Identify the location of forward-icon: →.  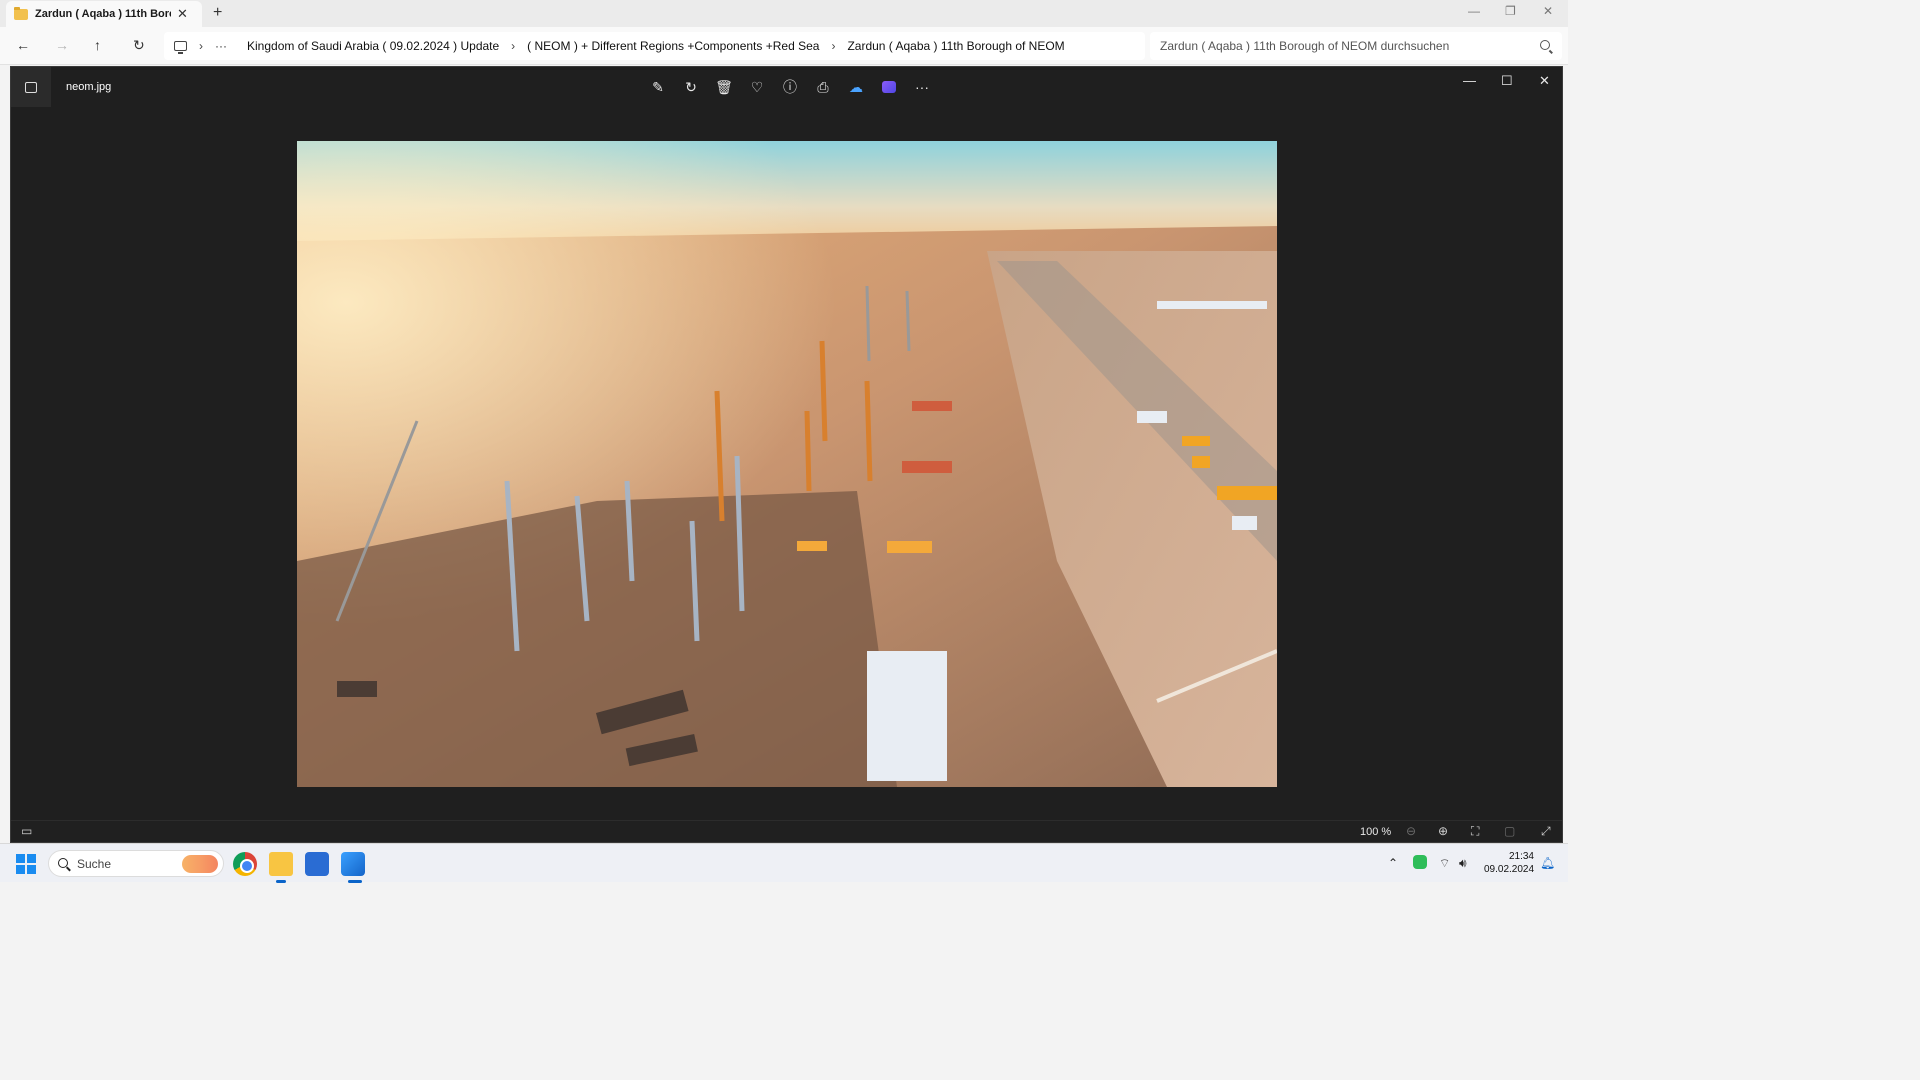
(62, 45).